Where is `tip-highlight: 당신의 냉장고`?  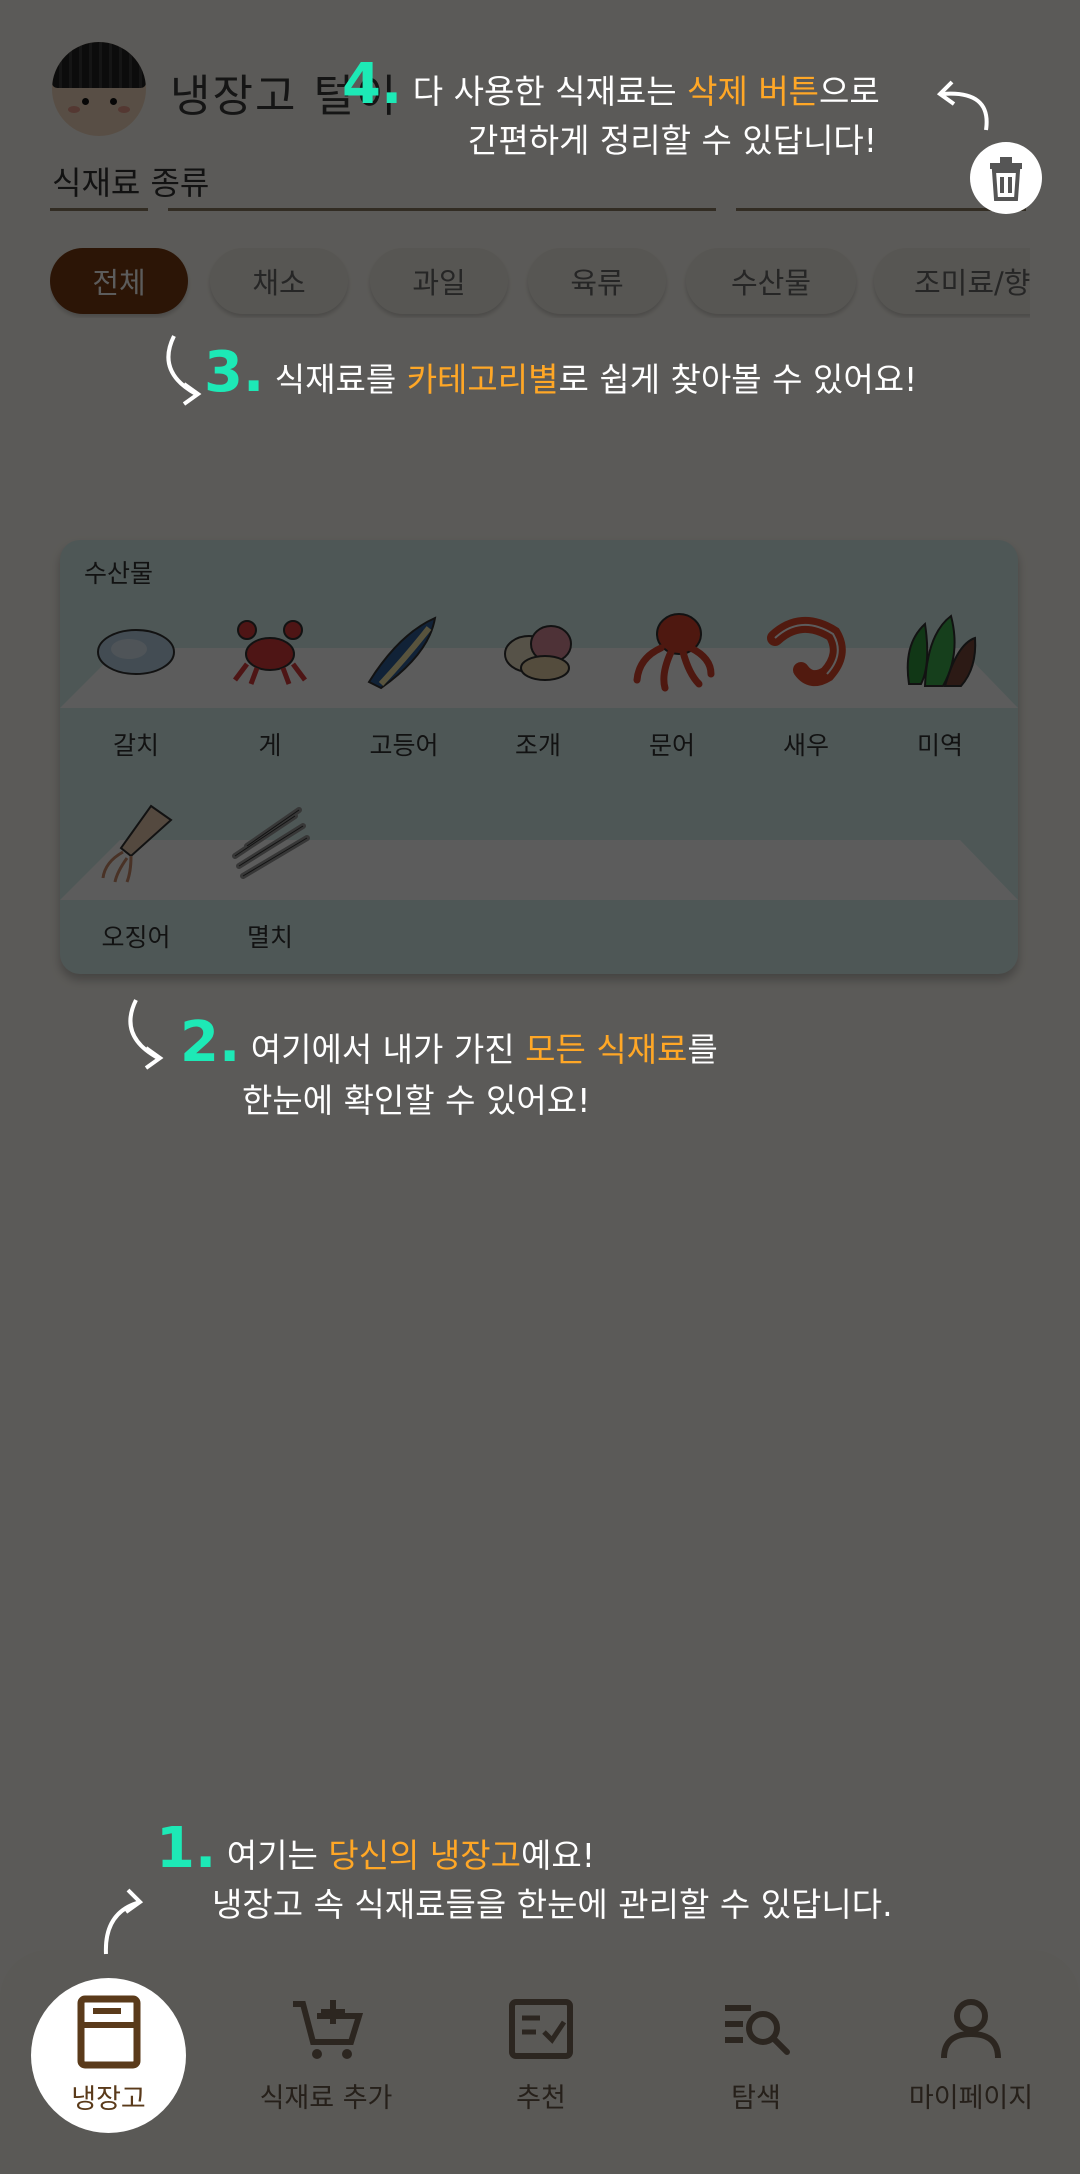
tip-highlight: 당신의 냉장고 is located at coordinates (424, 1855).